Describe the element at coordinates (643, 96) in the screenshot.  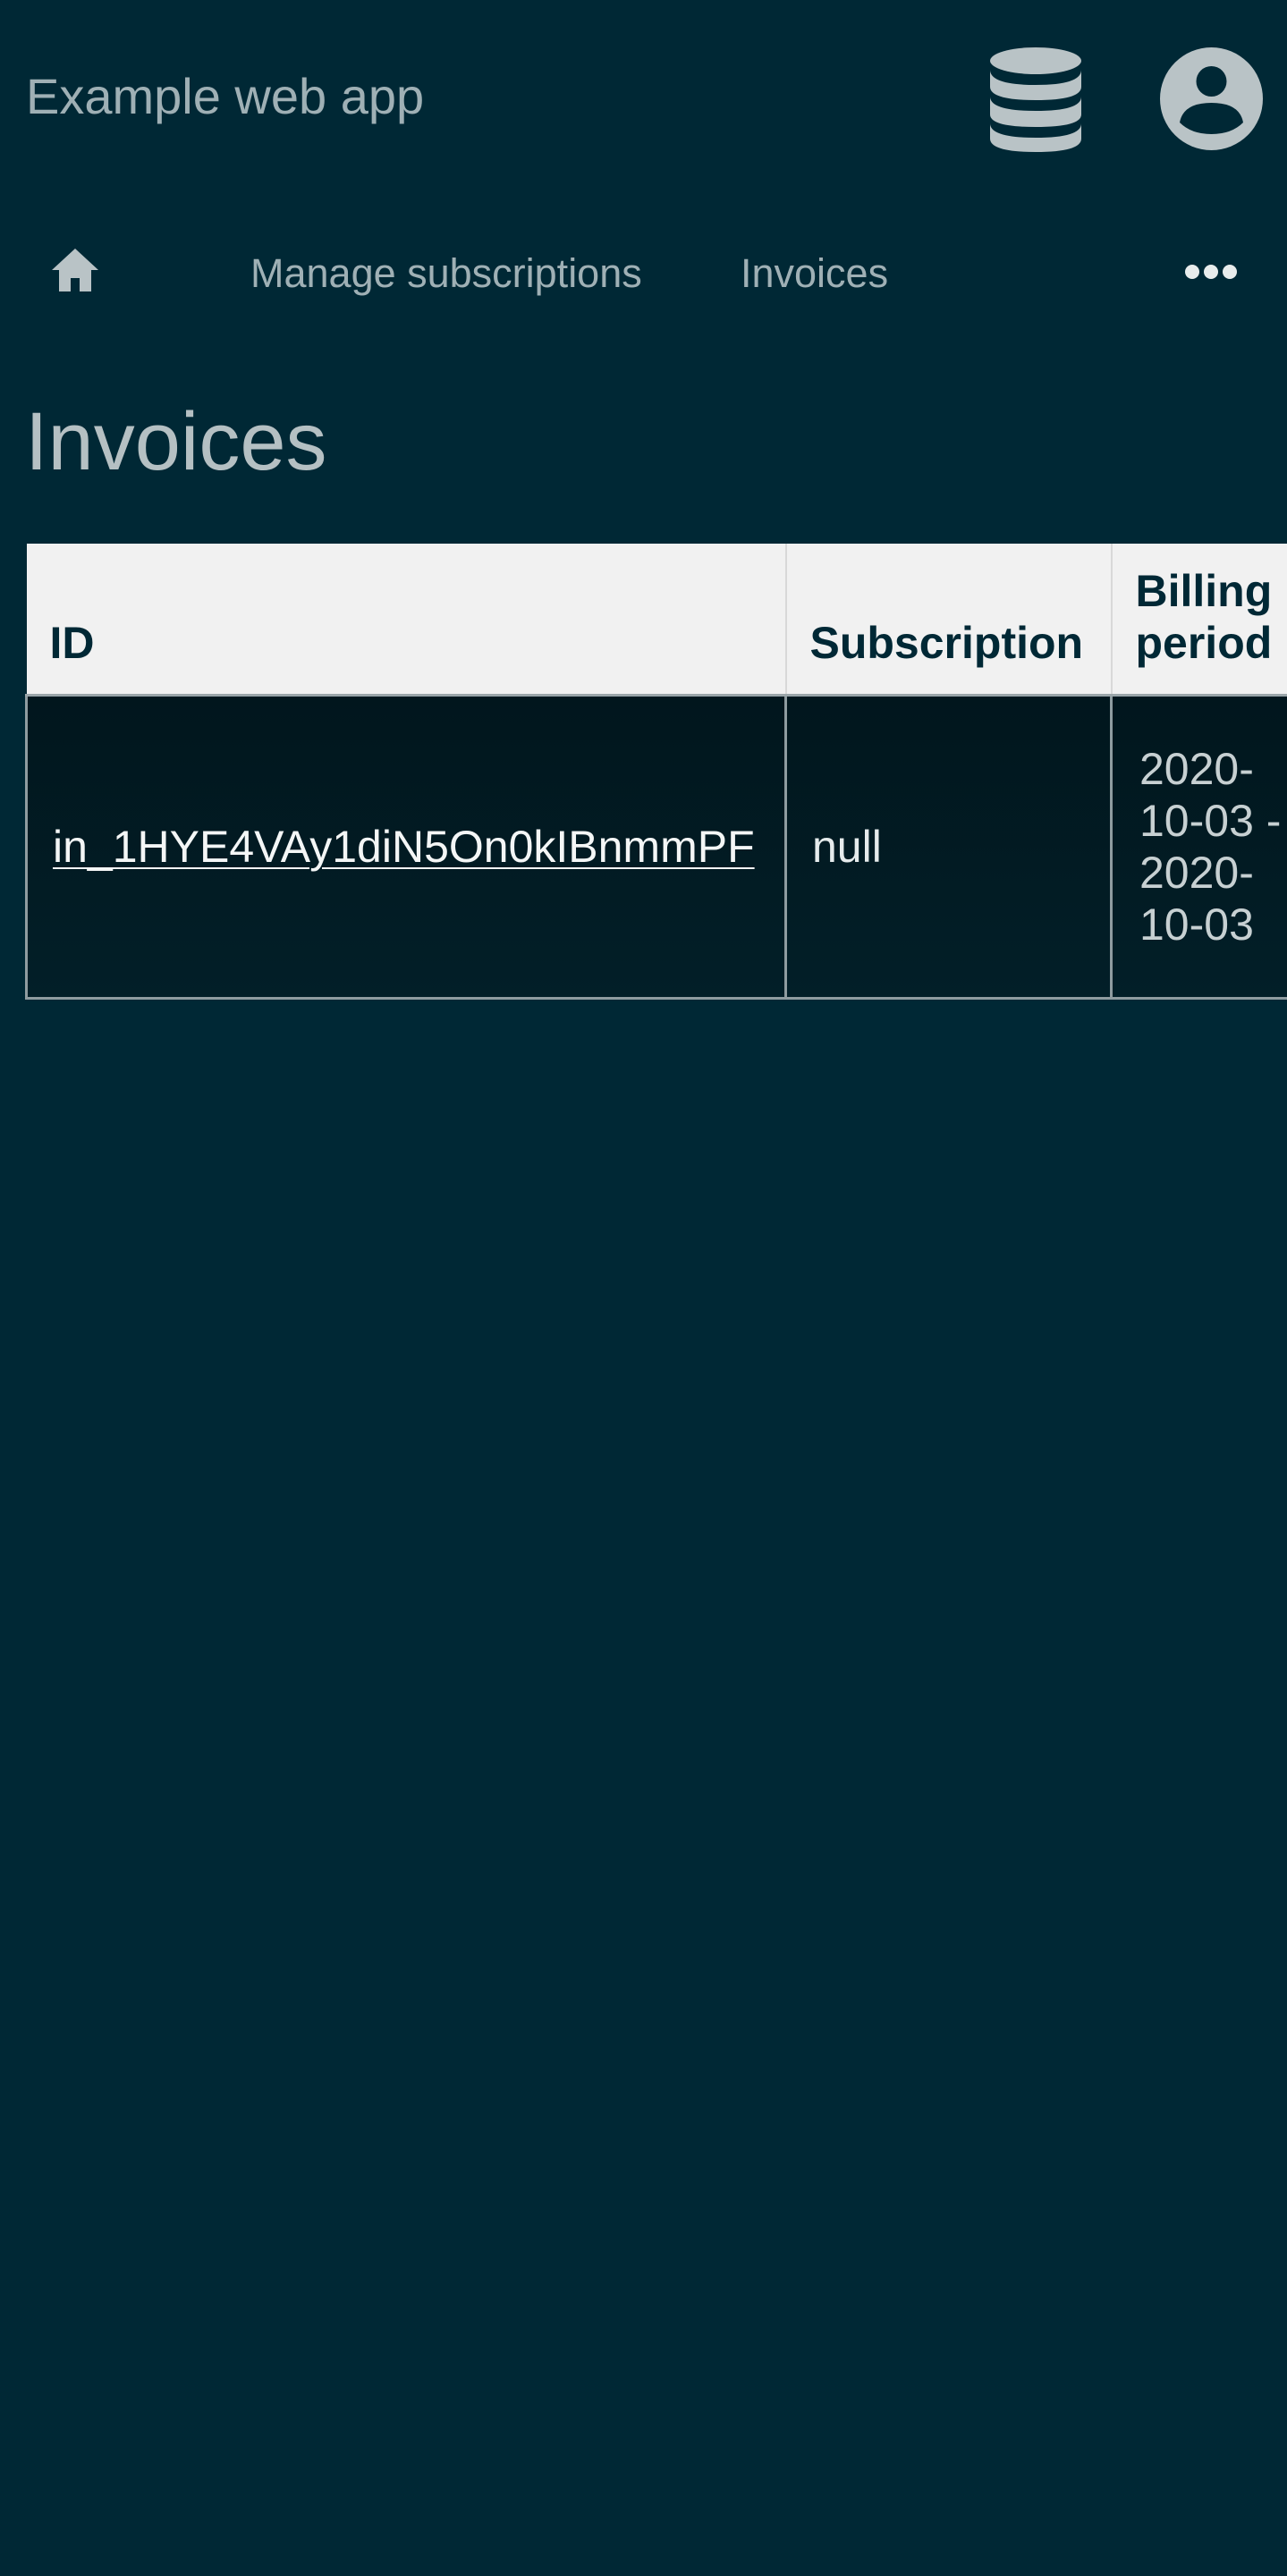
I see `app-header: Example web app` at that location.